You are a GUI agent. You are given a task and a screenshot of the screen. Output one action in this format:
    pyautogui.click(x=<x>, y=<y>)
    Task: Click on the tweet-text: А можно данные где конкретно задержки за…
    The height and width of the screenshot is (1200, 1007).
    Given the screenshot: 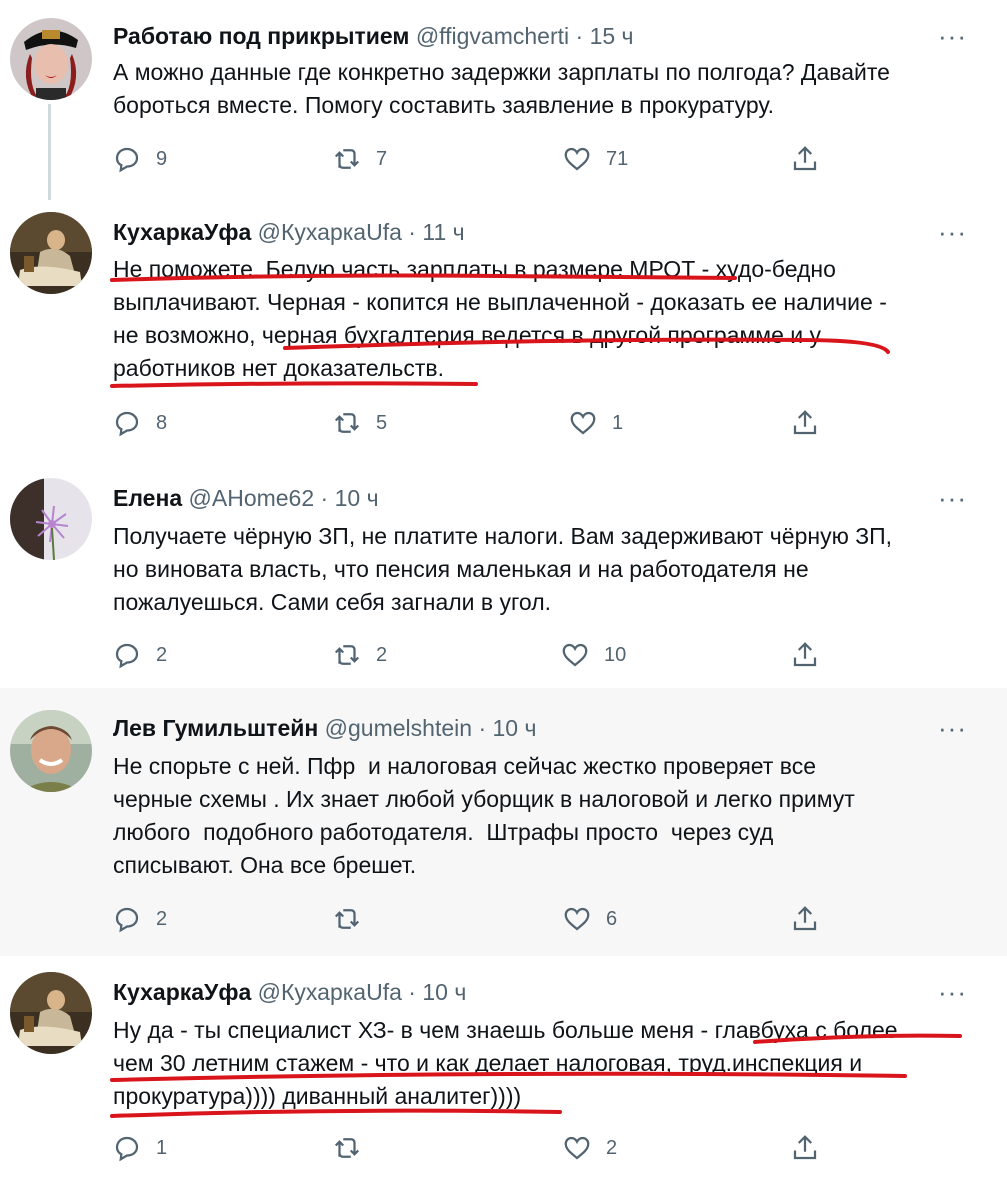 What is the action you would take?
    pyautogui.click(x=543, y=89)
    